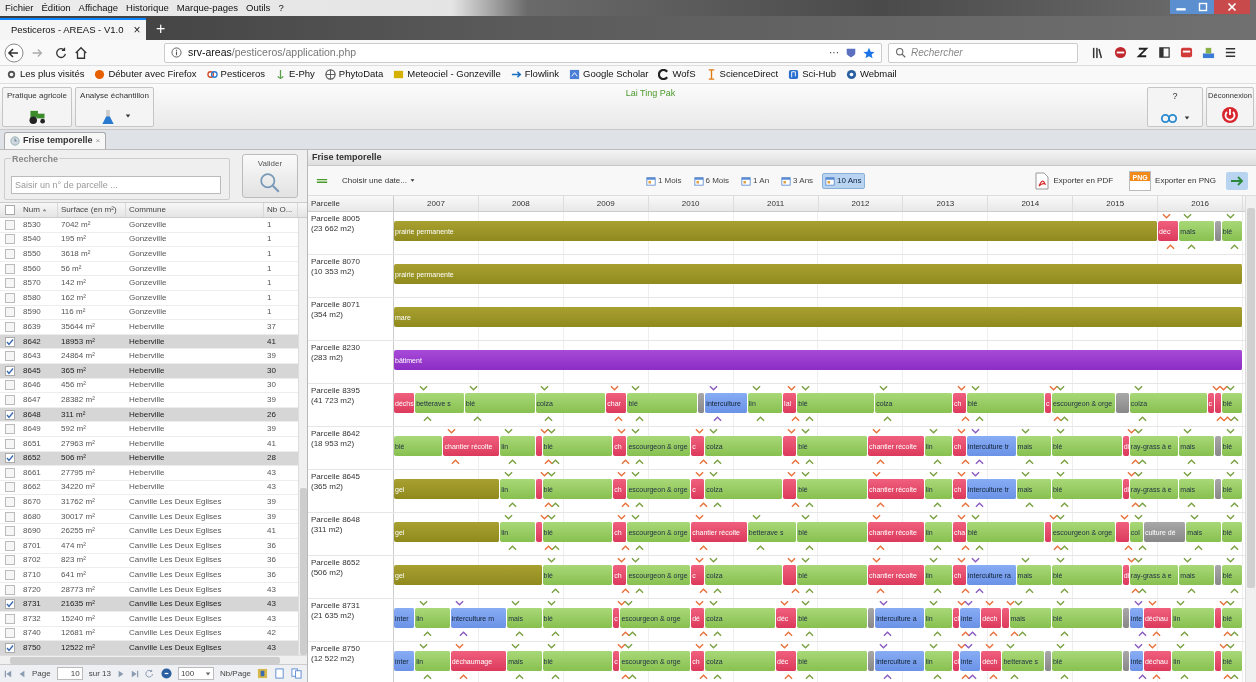 Image resolution: width=1256 pixels, height=682 pixels. What do you see at coordinates (834, 52) in the screenshot?
I see `more-button: ···` at bounding box center [834, 52].